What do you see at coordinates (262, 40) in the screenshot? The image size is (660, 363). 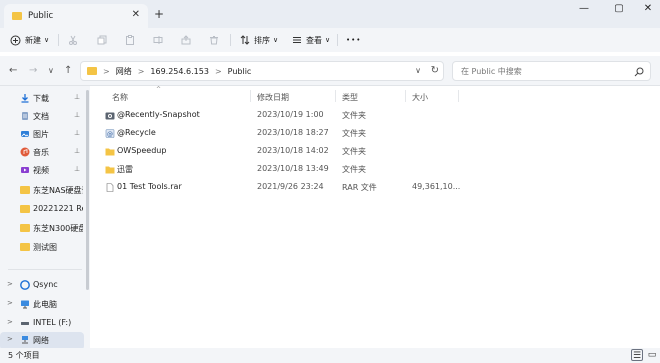 I see `sort-button-label: 排序` at bounding box center [262, 40].